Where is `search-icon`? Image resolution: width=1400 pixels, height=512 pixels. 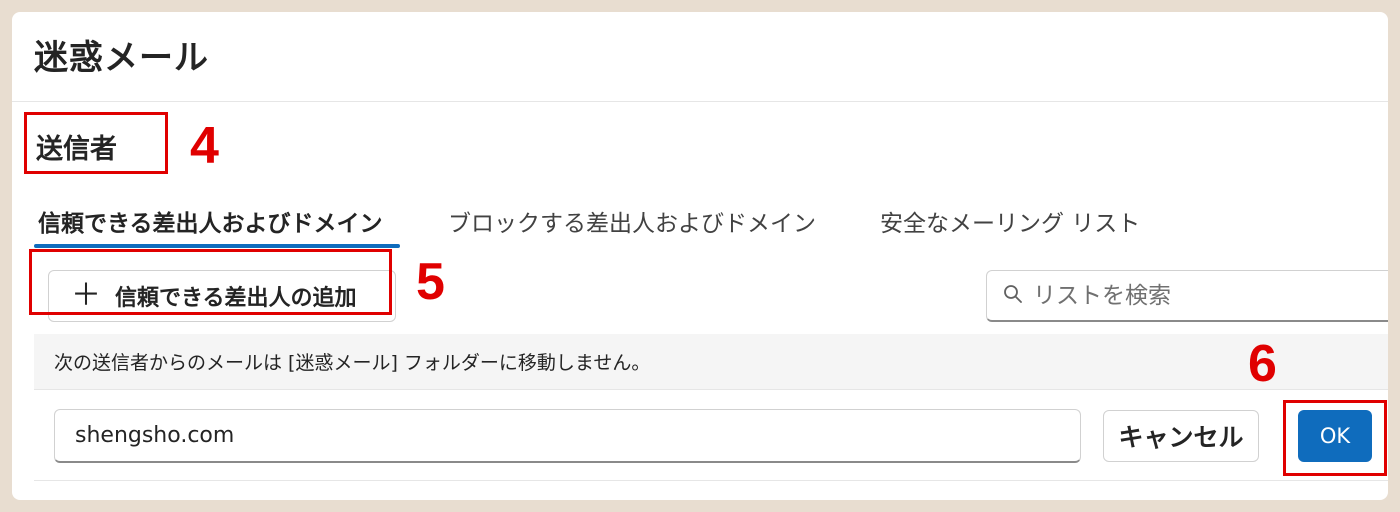
search-icon is located at coordinates (1013, 296).